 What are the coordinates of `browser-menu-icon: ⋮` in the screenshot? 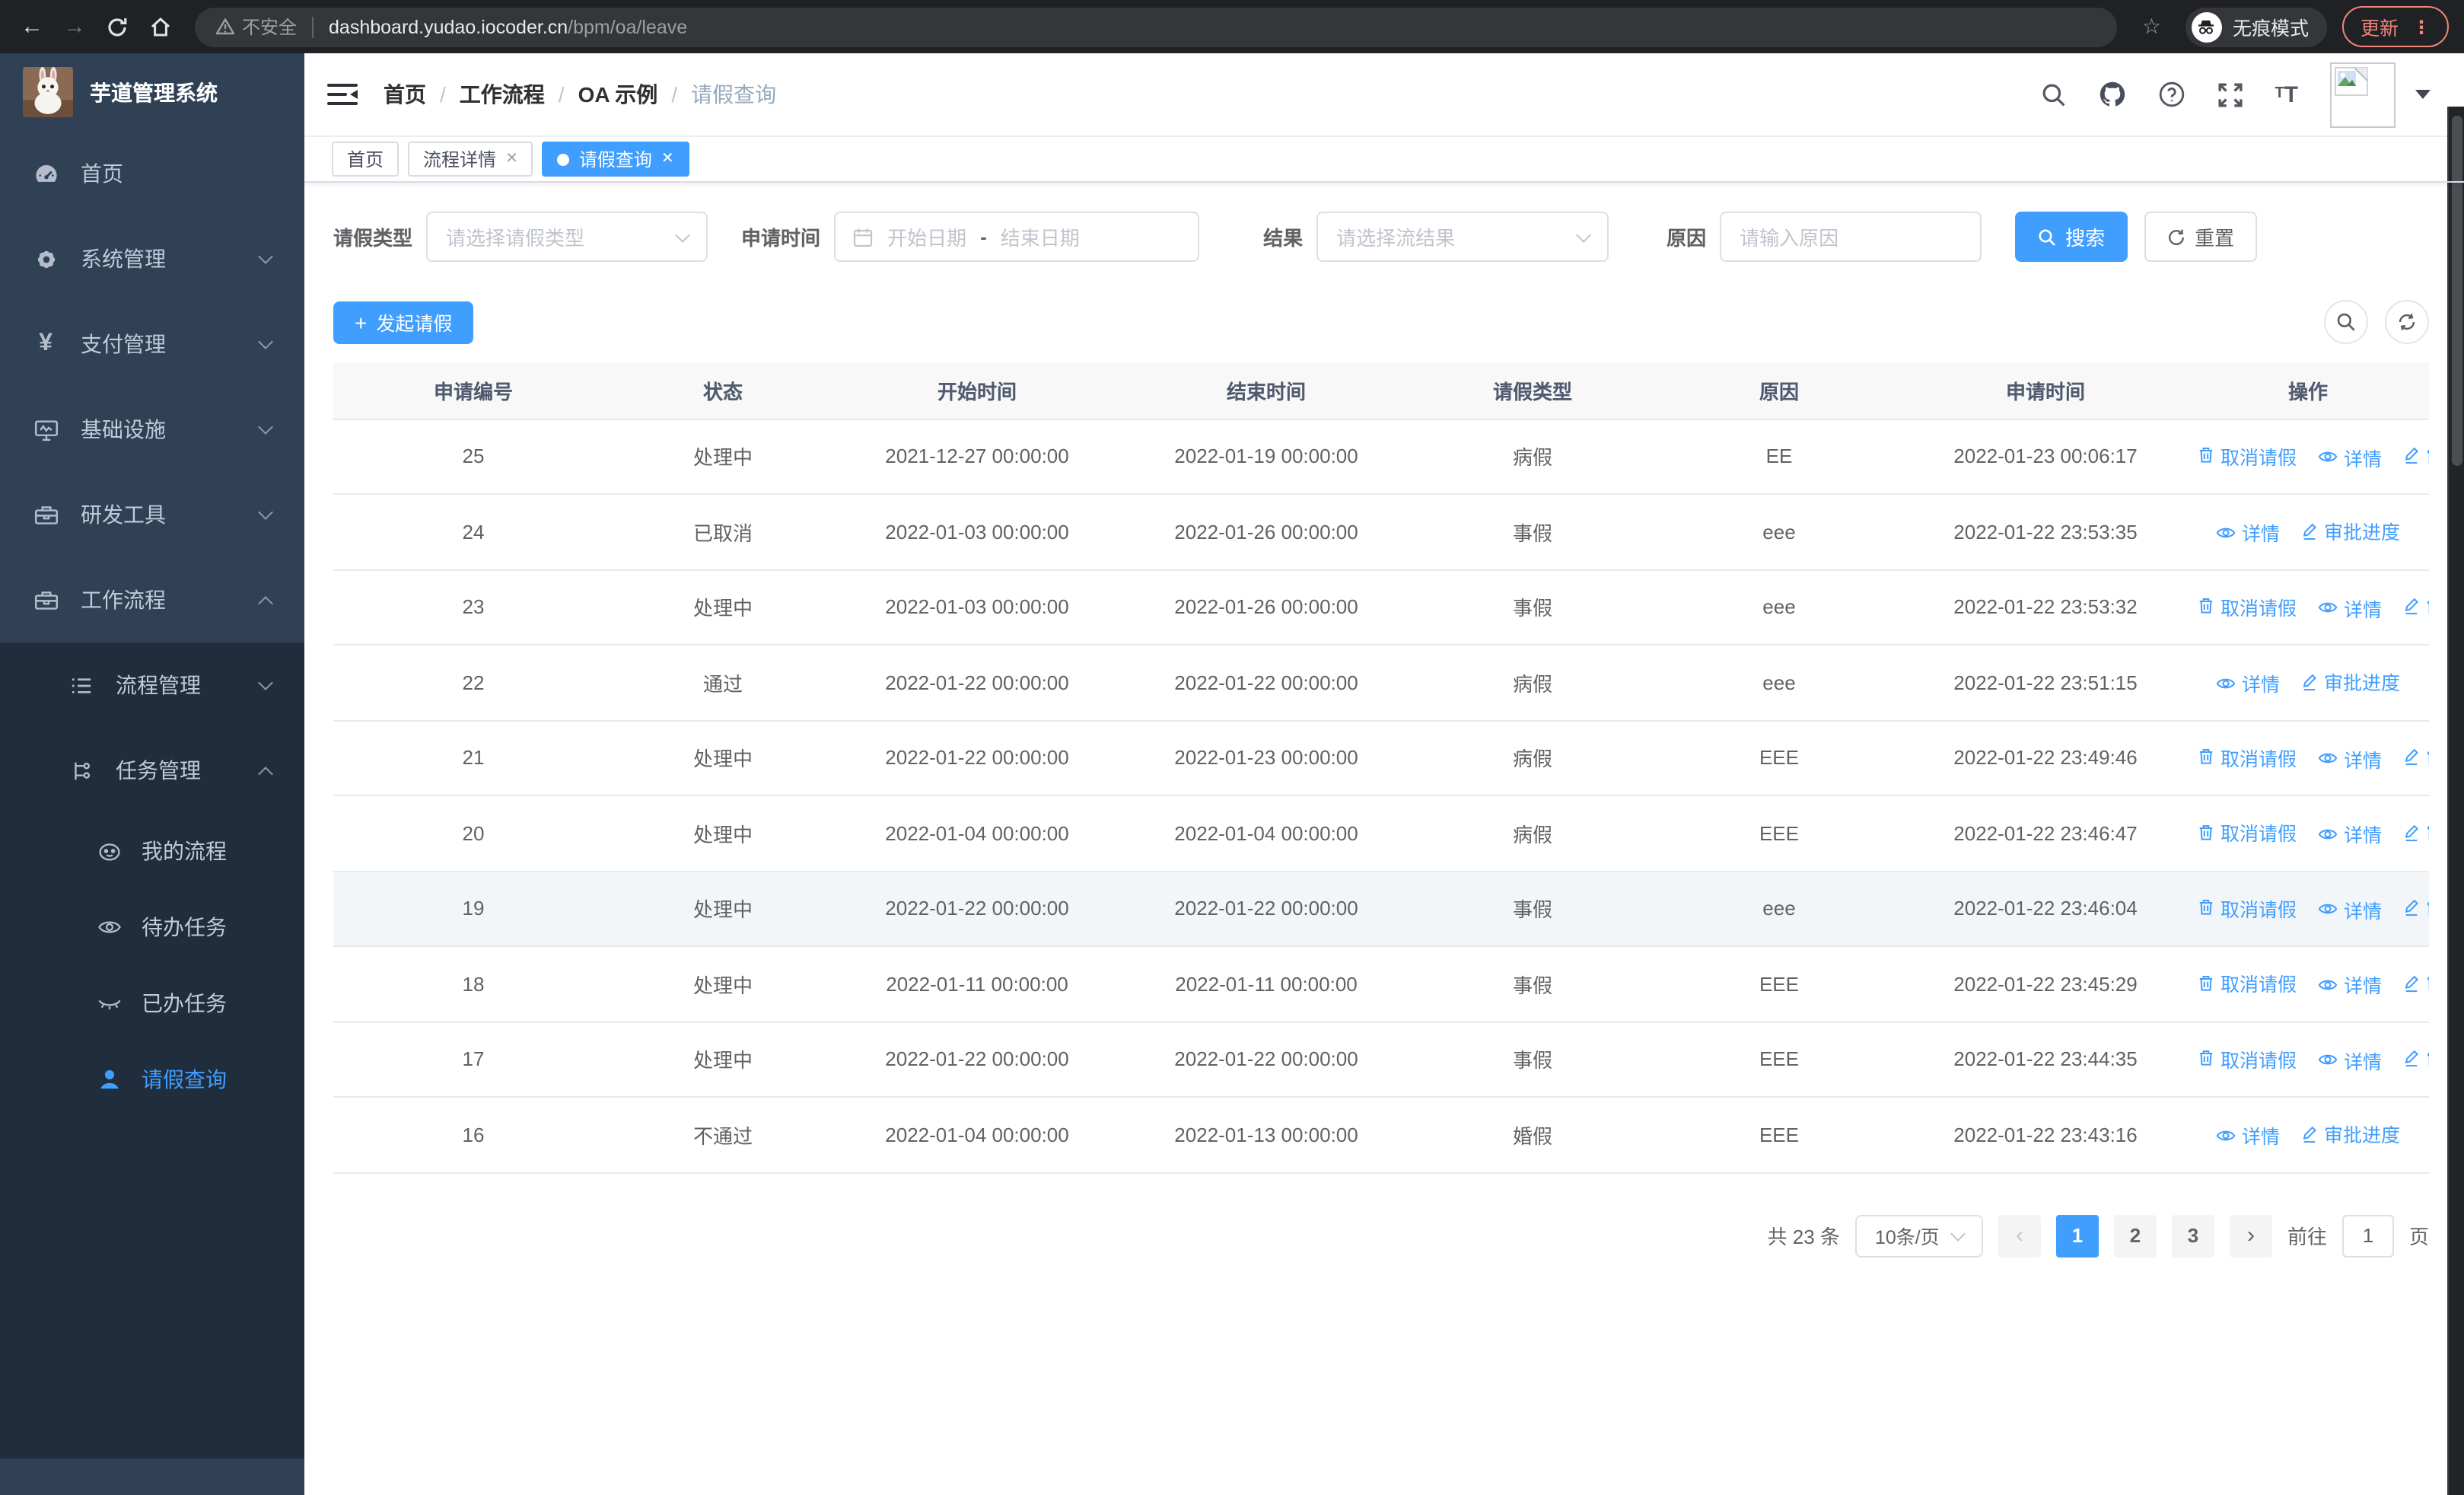 It's located at (2421, 27).